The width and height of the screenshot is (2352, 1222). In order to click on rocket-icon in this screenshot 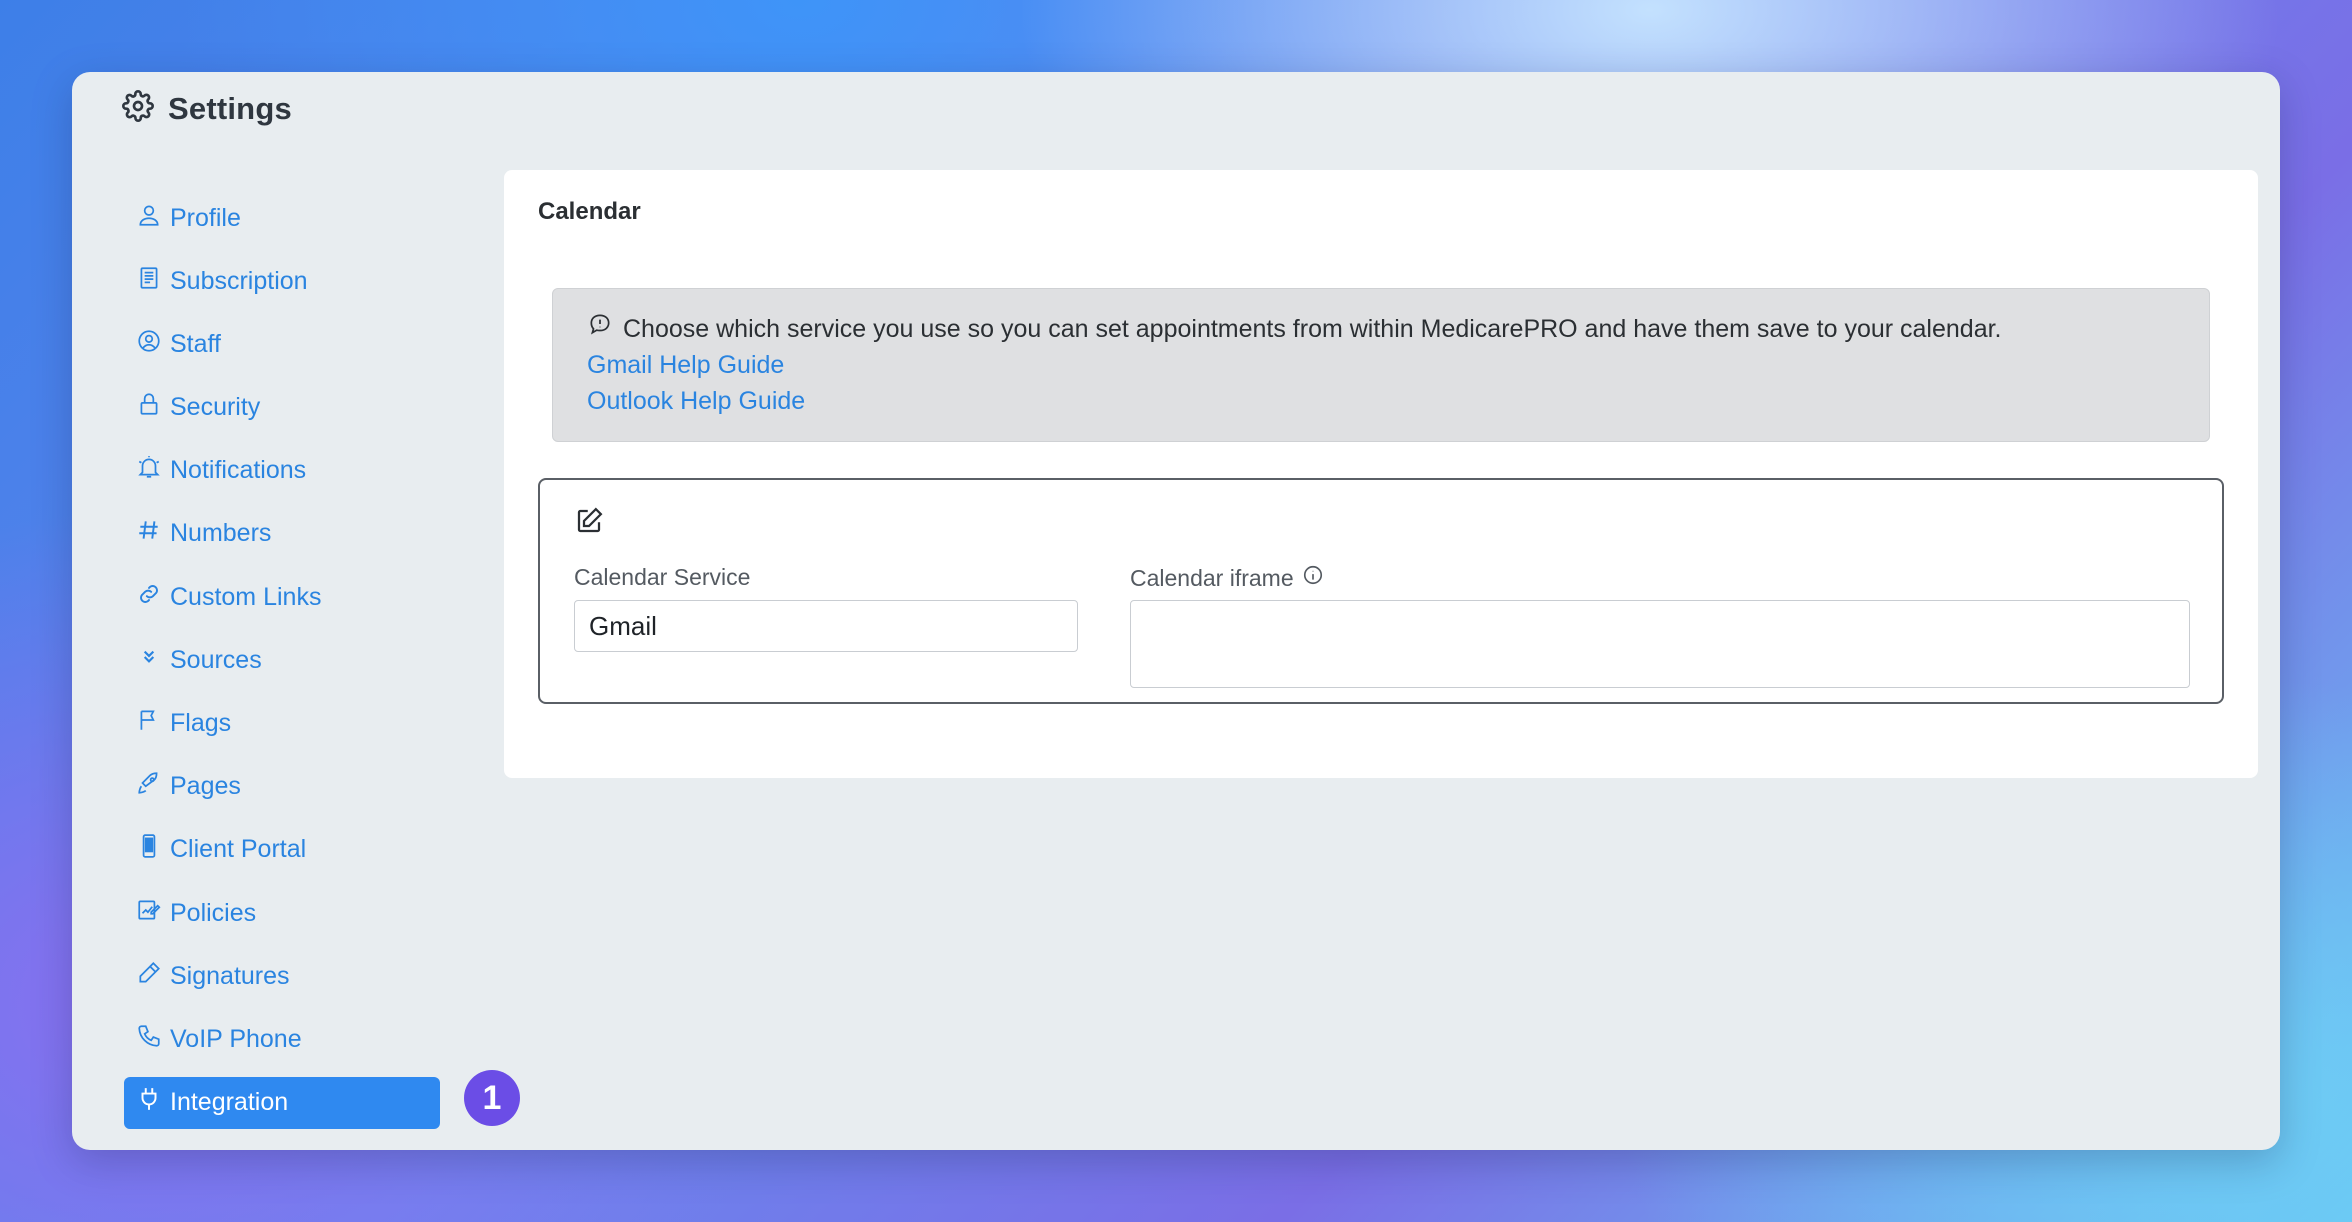, I will do `click(149, 786)`.